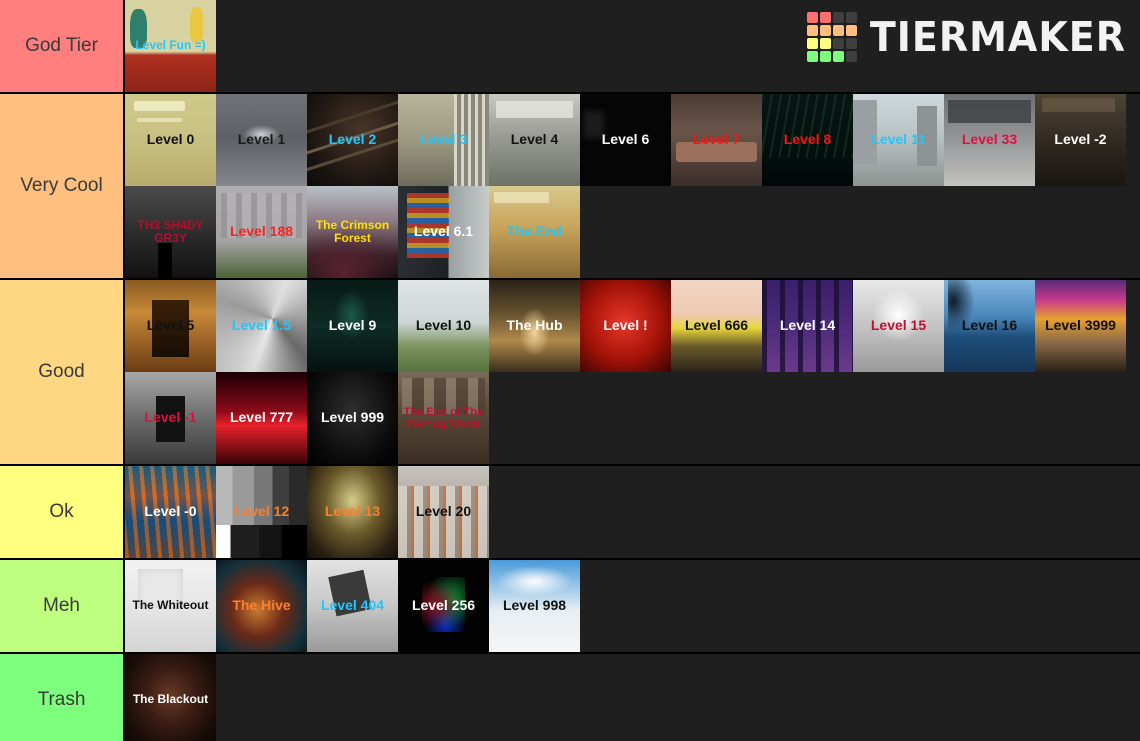 The image size is (1140, 741). I want to click on tier-item-label: Level 16, so click(989, 325).